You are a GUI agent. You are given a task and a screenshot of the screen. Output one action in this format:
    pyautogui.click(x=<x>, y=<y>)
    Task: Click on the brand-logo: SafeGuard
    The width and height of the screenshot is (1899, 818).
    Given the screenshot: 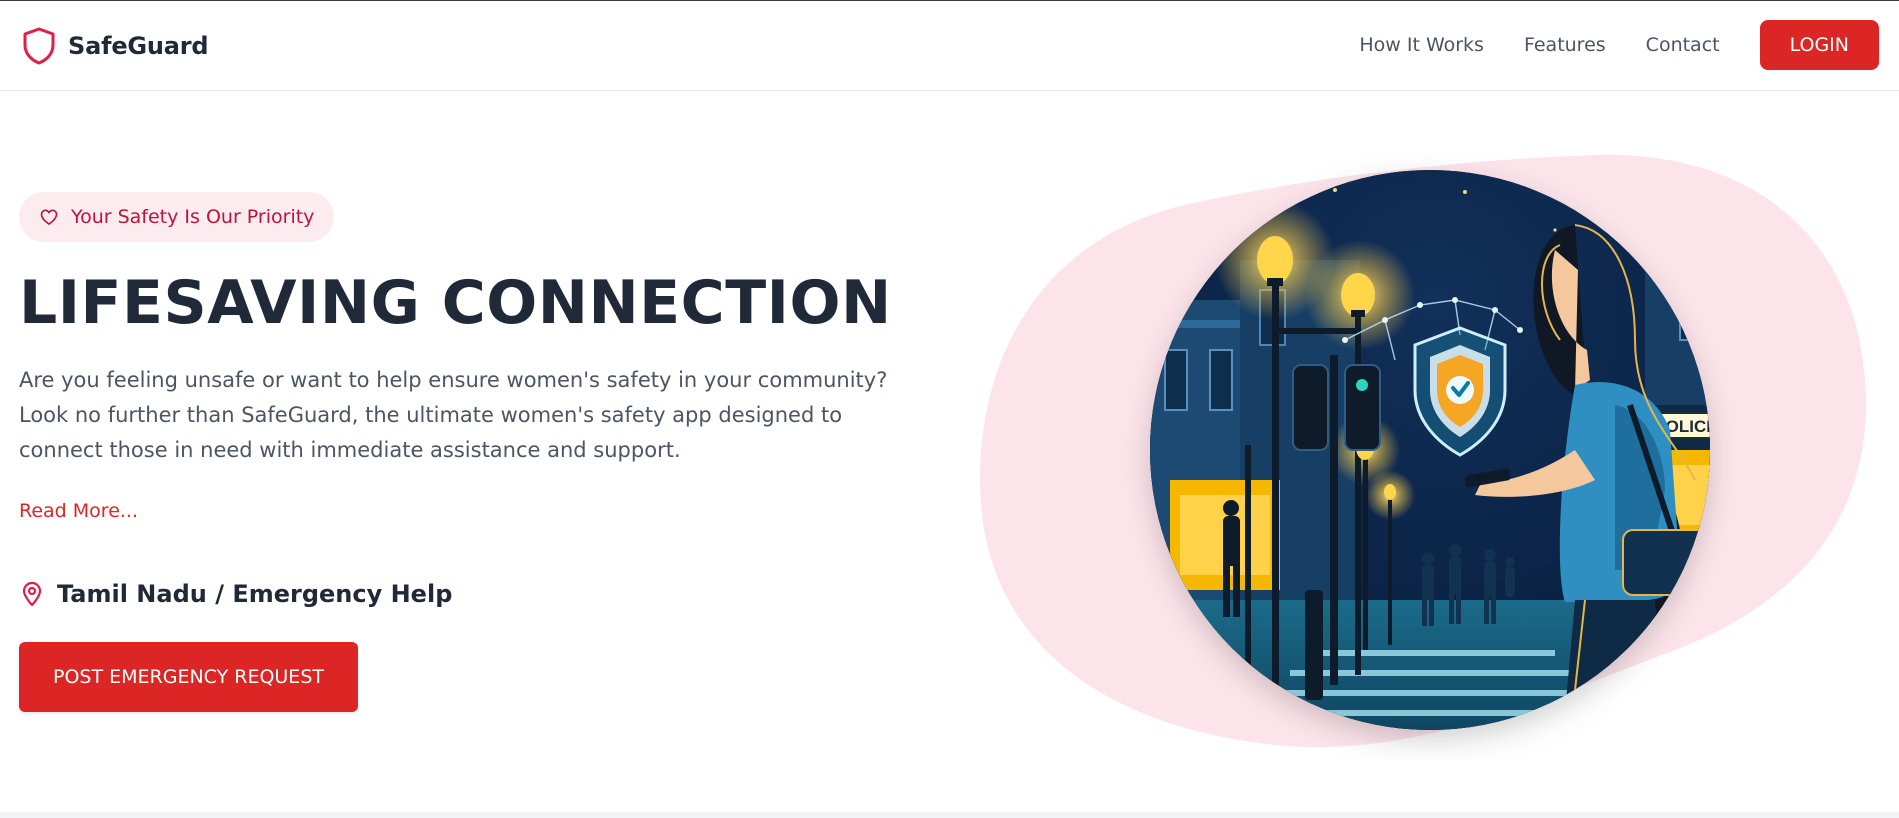 What is the action you would take?
    pyautogui.click(x=115, y=46)
    